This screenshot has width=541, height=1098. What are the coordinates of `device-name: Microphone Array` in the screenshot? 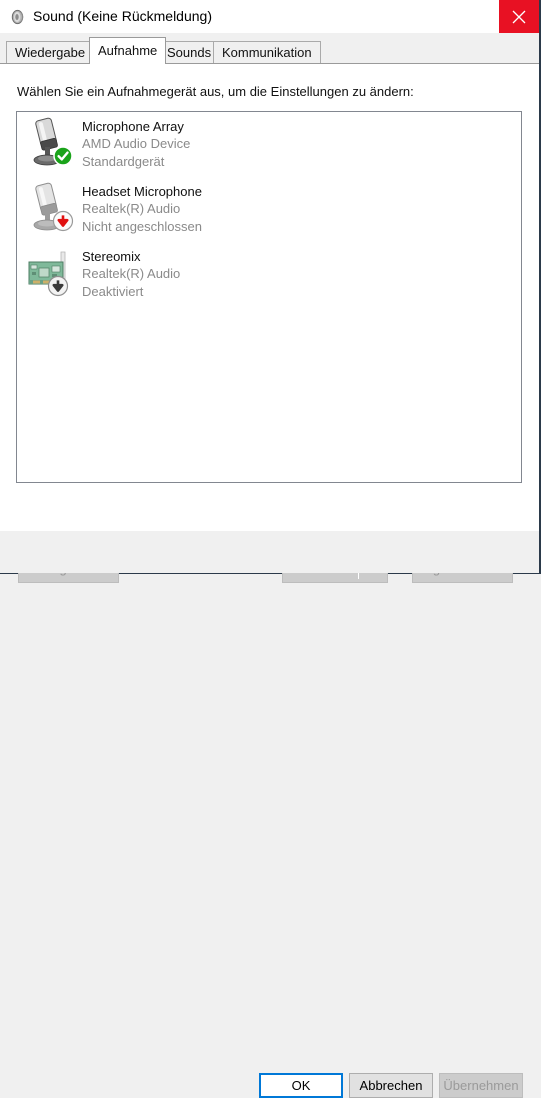 It's located at (133, 126).